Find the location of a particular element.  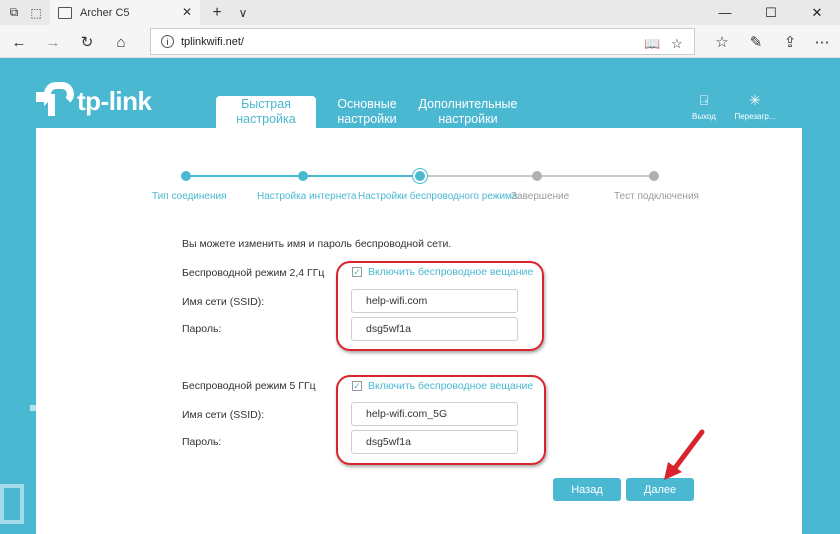

browser-toolbar: ← → ↻ ⌂ i tplinkwifi.net/ 📖 ☆ ☆ ✎ ⇪ ⋯ is located at coordinates (420, 41).